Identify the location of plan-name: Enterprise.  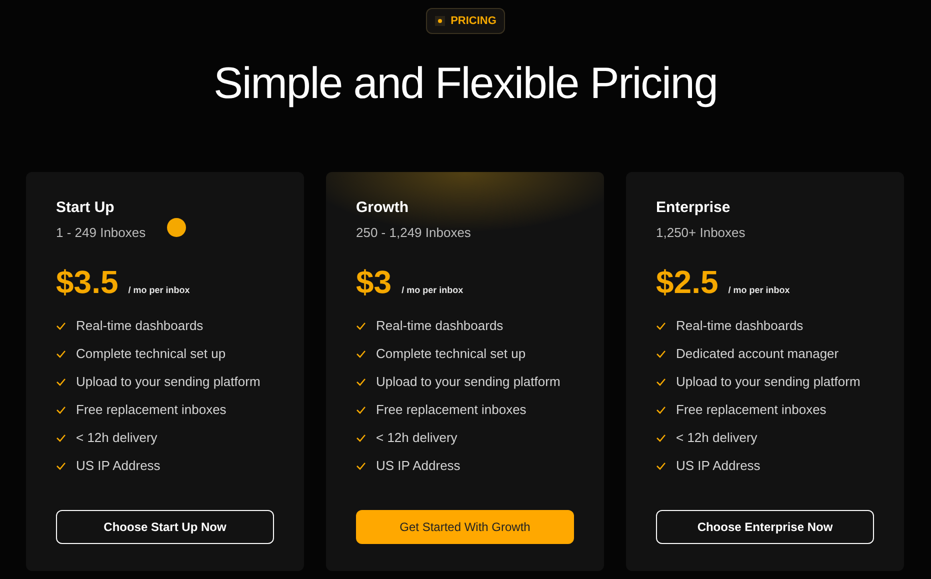
(694, 208).